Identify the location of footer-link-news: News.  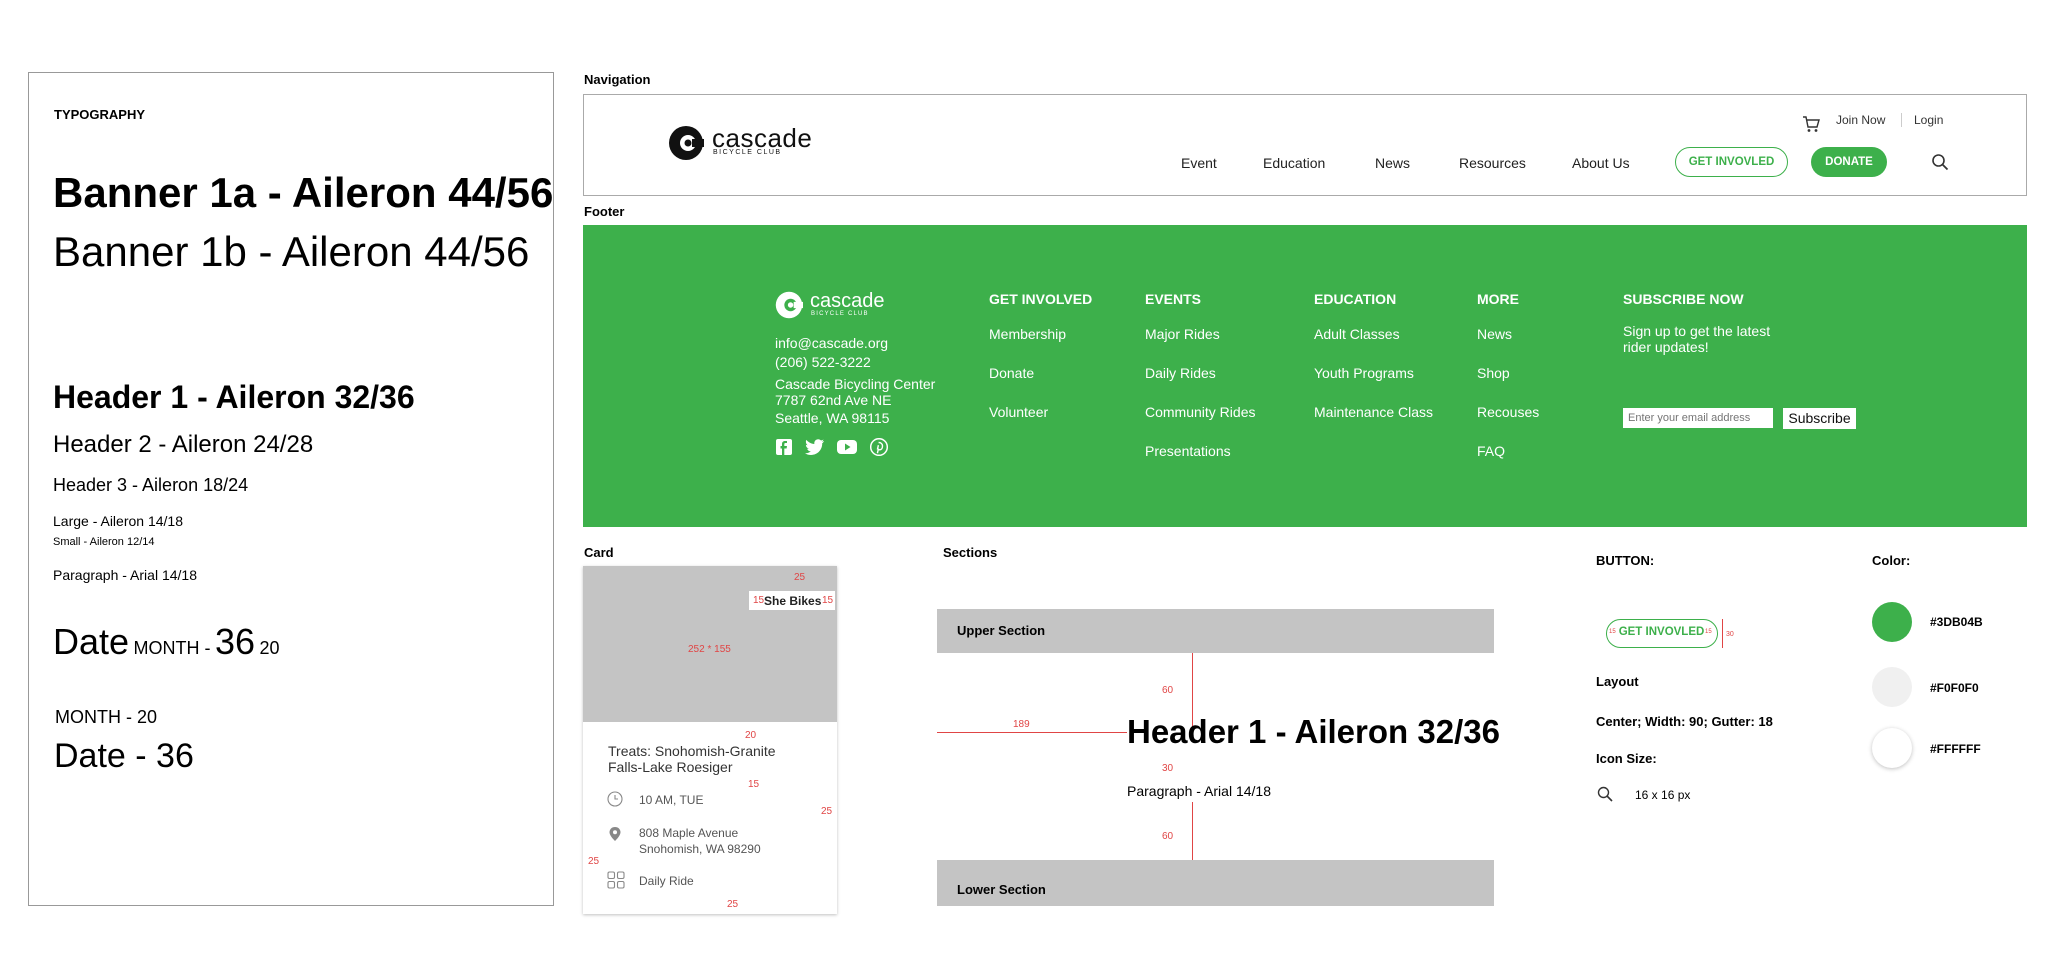
(1494, 334).